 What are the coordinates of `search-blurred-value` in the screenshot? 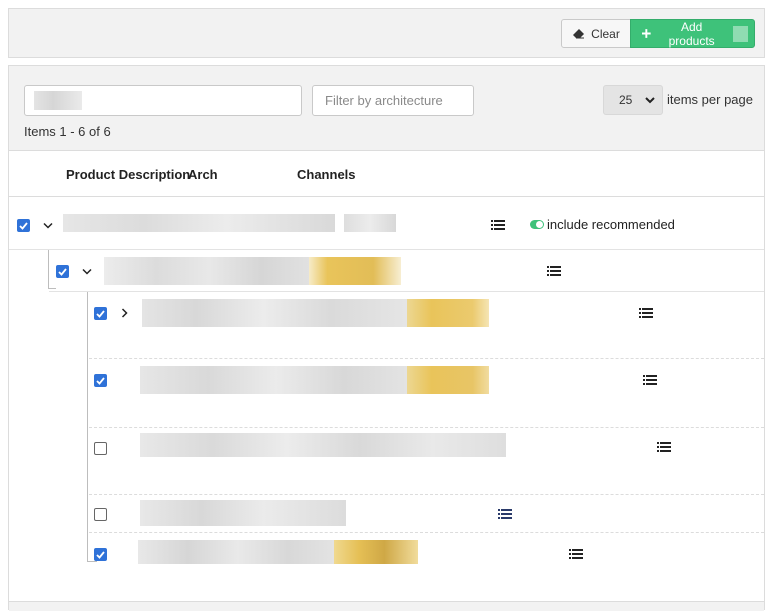 It's located at (58, 100).